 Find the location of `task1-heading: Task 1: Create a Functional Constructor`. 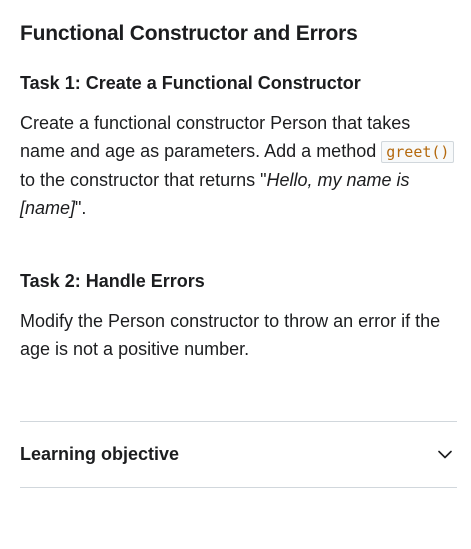

task1-heading: Task 1: Create a Functional Constructor is located at coordinates (190, 83).